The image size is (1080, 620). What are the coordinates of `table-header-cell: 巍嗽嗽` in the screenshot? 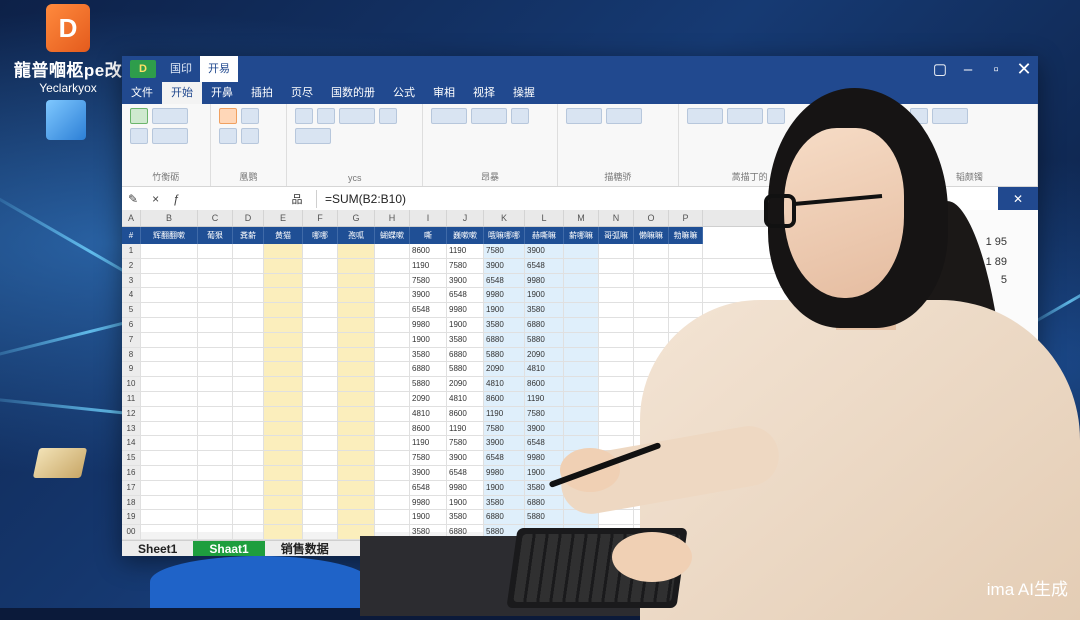 It's located at (465, 235).